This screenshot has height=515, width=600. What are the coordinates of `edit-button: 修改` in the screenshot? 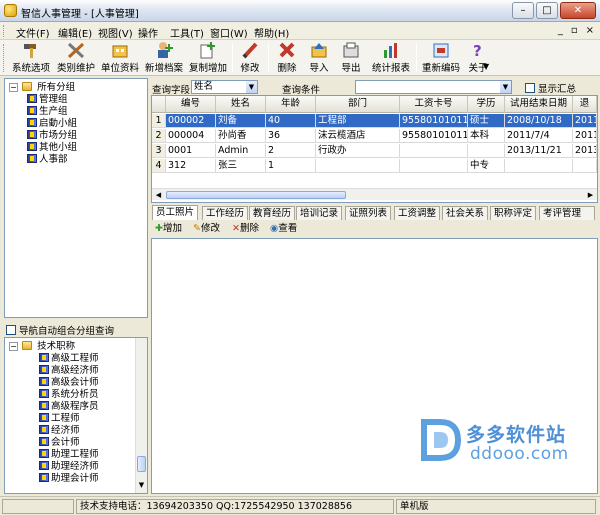 It's located at (250, 57).